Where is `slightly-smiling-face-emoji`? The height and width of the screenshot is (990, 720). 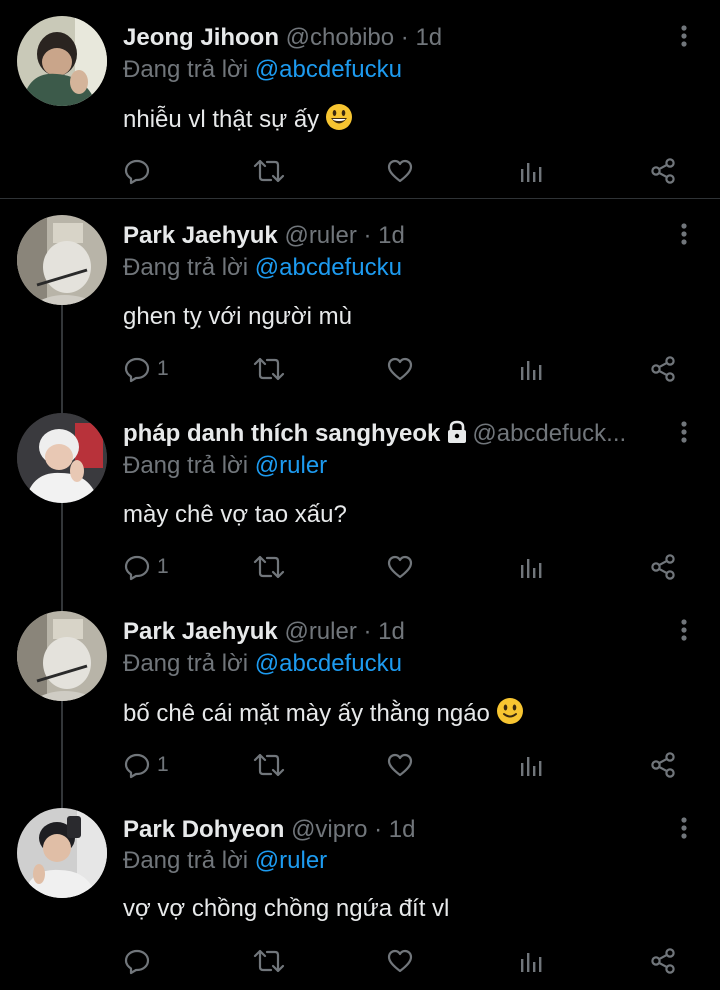 slightly-smiling-face-emoji is located at coordinates (510, 715).